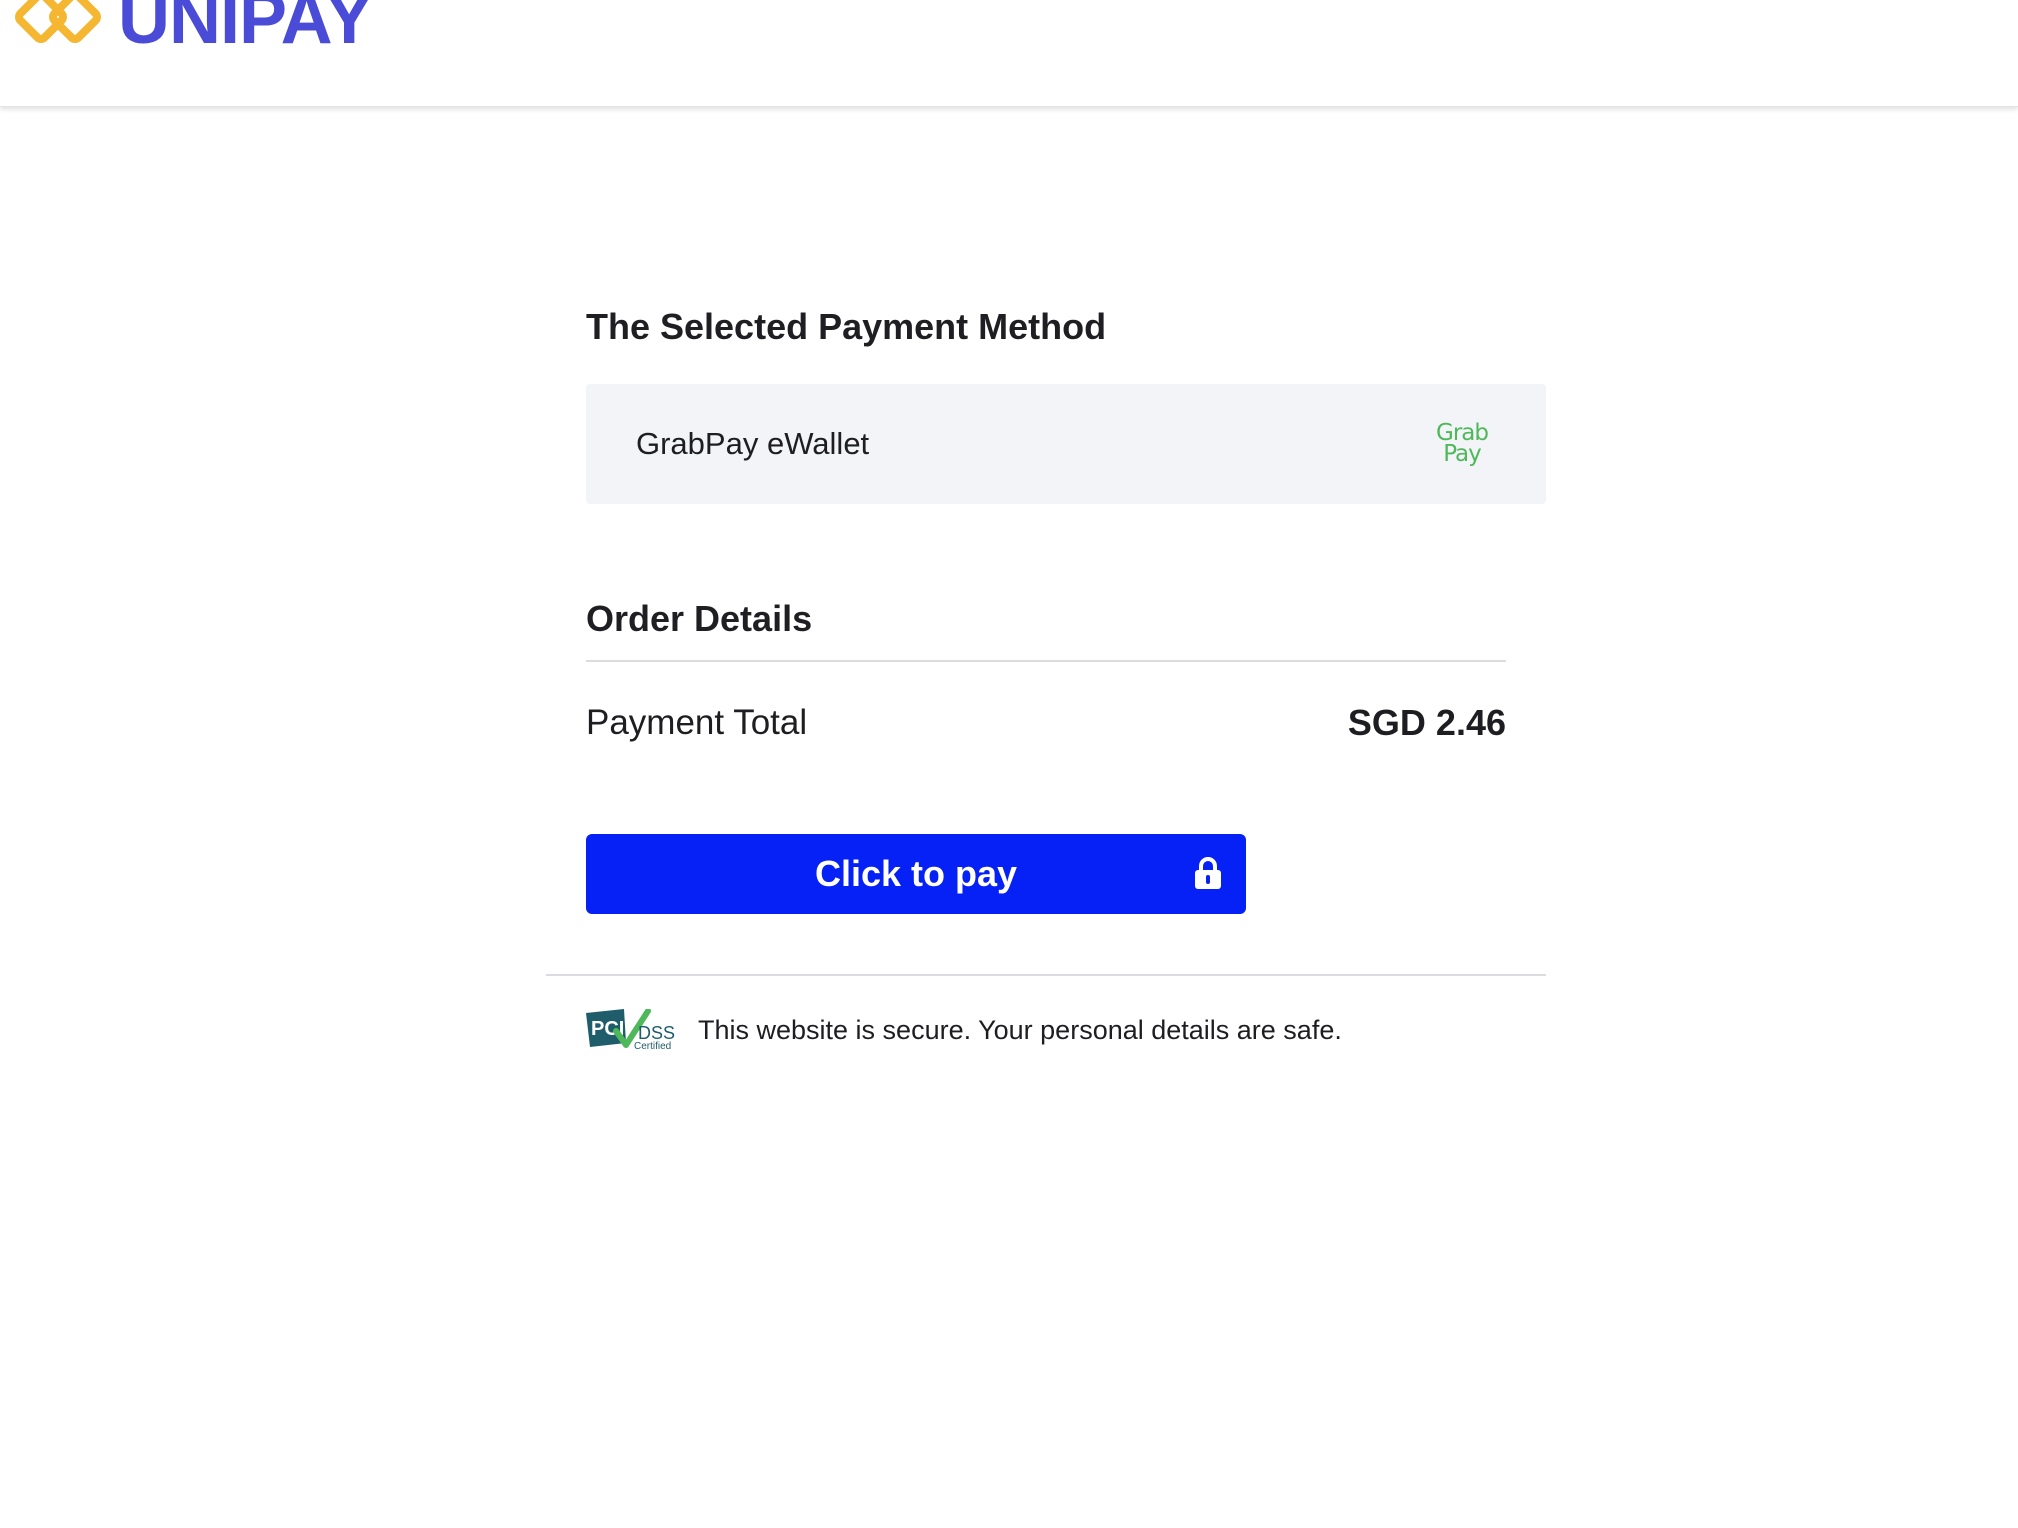 This screenshot has width=2018, height=1528. Describe the element at coordinates (1046, 661) in the screenshot. I see `order-divider` at that location.